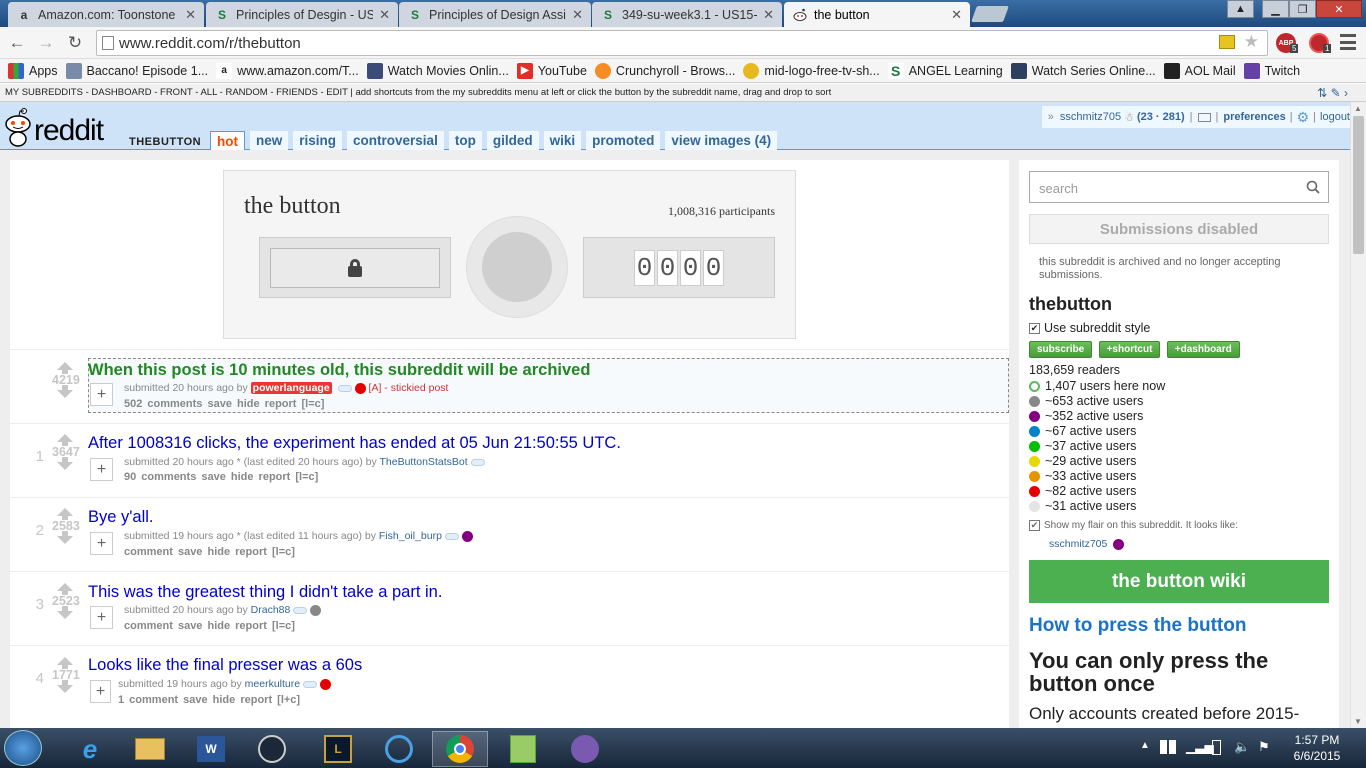 The height and width of the screenshot is (768, 1366). I want to click on scroll-down-icon: ▼, so click(1358, 721).